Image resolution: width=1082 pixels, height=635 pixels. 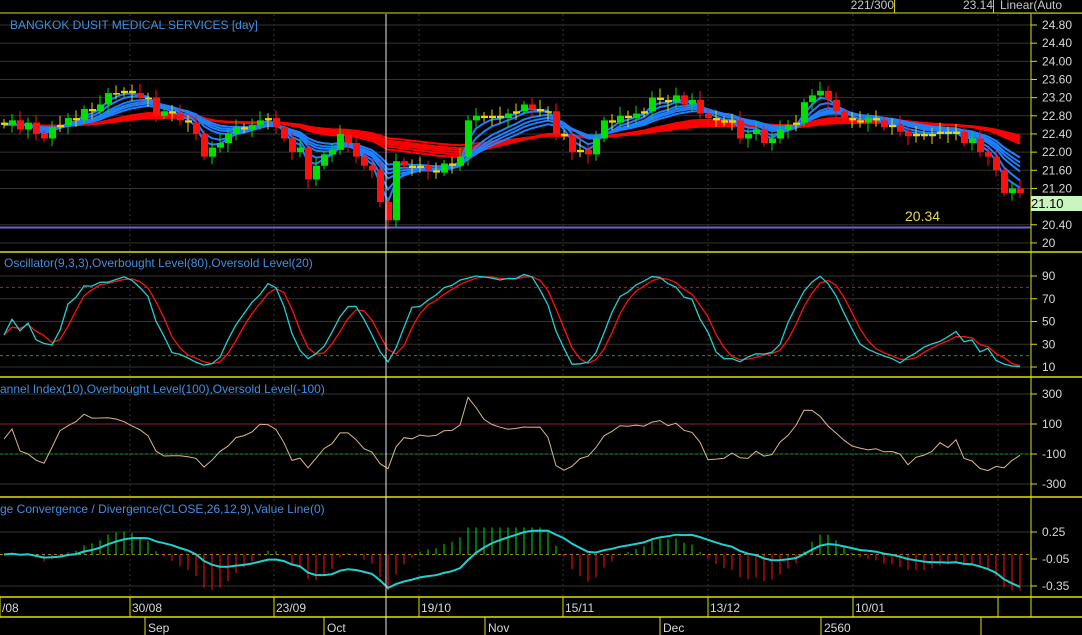 I want to click on stoch-tick-label: 30, so click(x=1049, y=344).